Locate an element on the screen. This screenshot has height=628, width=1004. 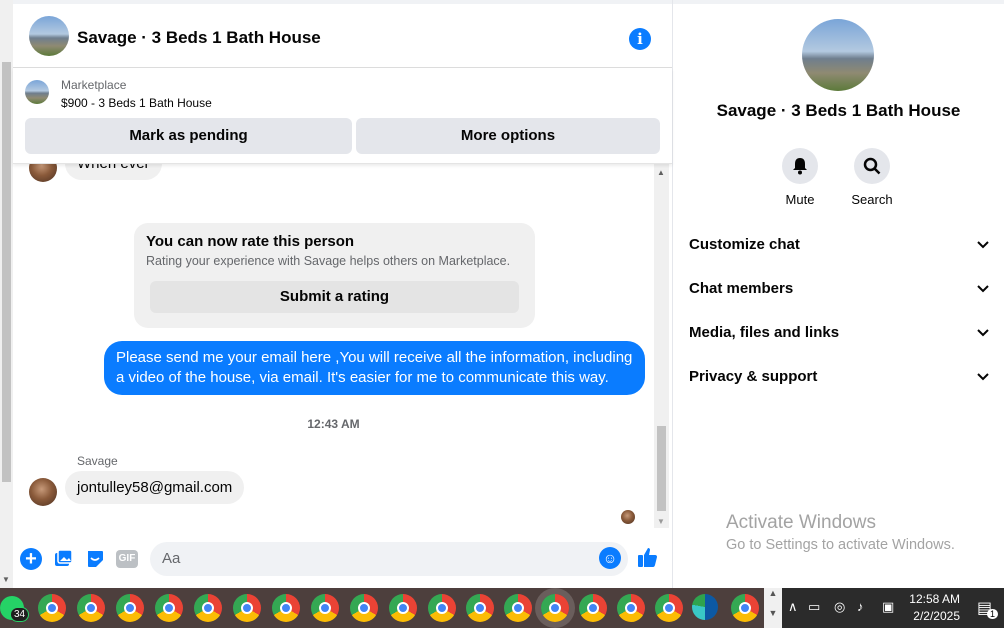
activate-windows-title: Activate Windows is located at coordinates (801, 522).